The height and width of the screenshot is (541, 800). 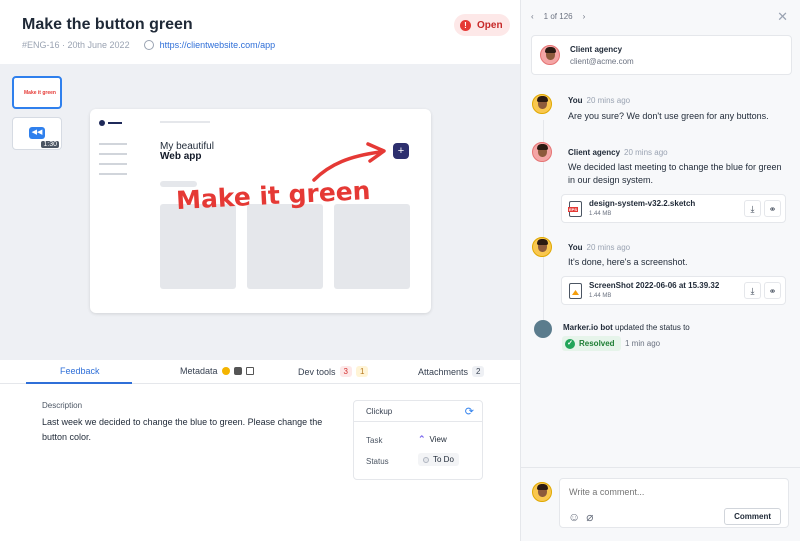 What do you see at coordinates (594, 152) in the screenshot?
I see `comment-author: Client agency` at bounding box center [594, 152].